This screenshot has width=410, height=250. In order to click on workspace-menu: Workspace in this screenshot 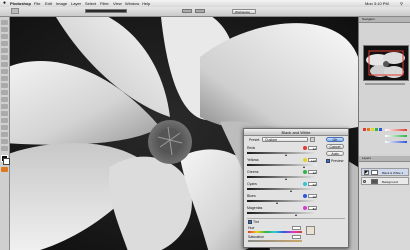, I will do `click(244, 11)`.